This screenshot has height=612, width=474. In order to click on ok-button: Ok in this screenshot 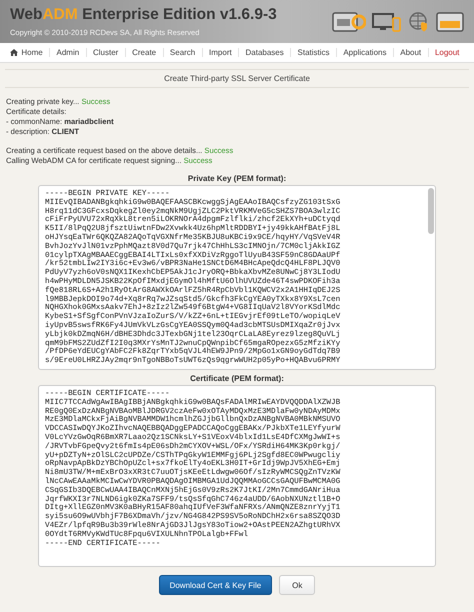, I will do `click(297, 585)`.